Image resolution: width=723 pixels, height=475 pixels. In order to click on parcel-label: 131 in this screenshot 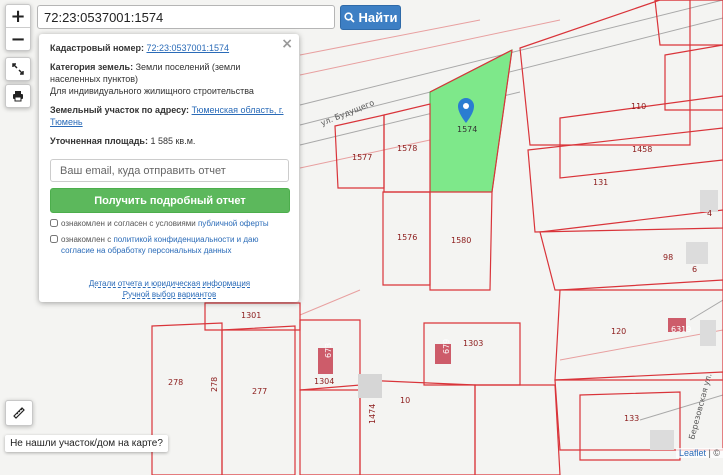, I will do `click(600, 182)`.